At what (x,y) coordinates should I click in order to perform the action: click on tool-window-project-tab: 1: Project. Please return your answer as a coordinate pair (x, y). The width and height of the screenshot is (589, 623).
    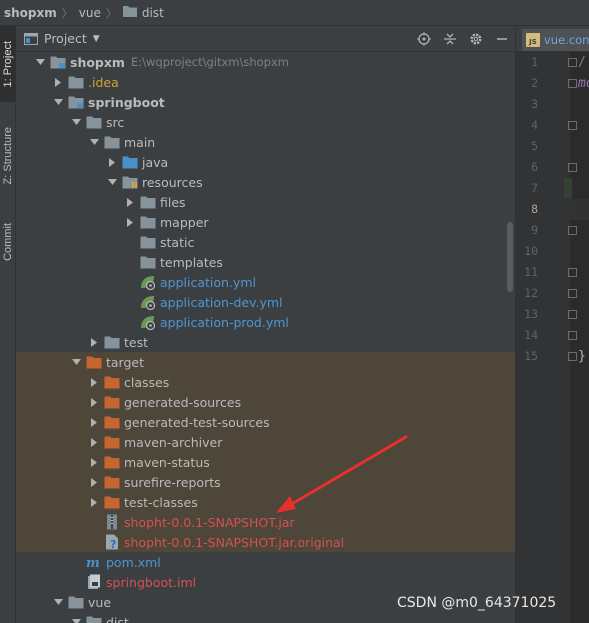
    Looking at the image, I should click on (8, 64).